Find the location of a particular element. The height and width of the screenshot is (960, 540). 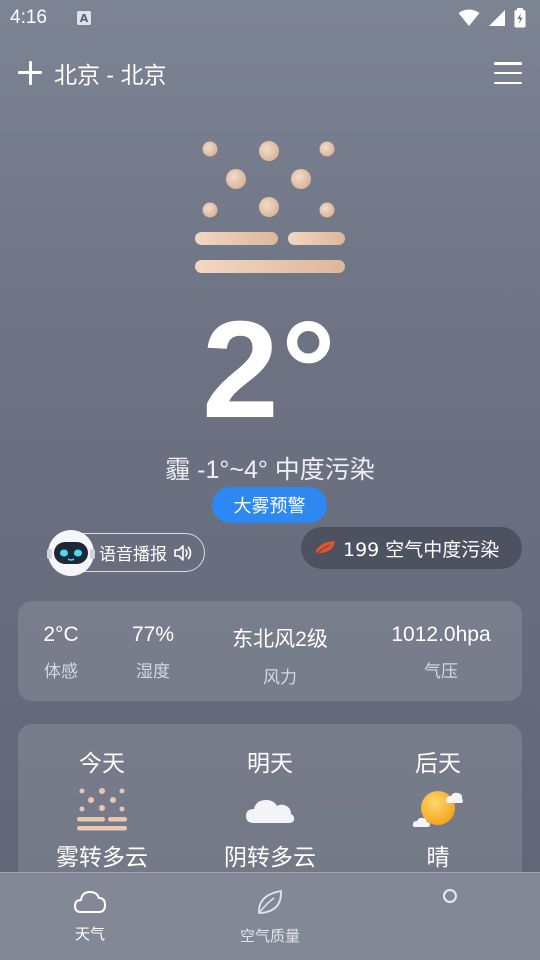

sun-cloud-icon is located at coordinates (437, 809).